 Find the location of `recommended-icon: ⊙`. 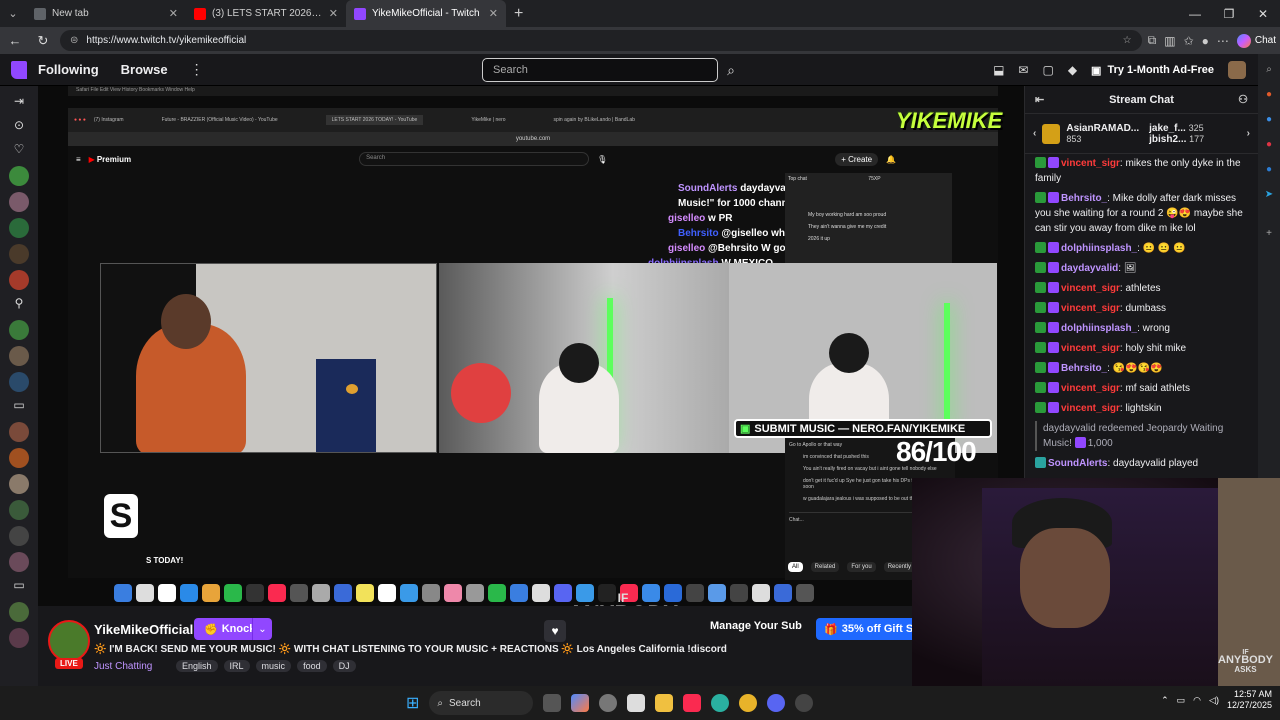

recommended-icon: ⊙ is located at coordinates (19, 127).